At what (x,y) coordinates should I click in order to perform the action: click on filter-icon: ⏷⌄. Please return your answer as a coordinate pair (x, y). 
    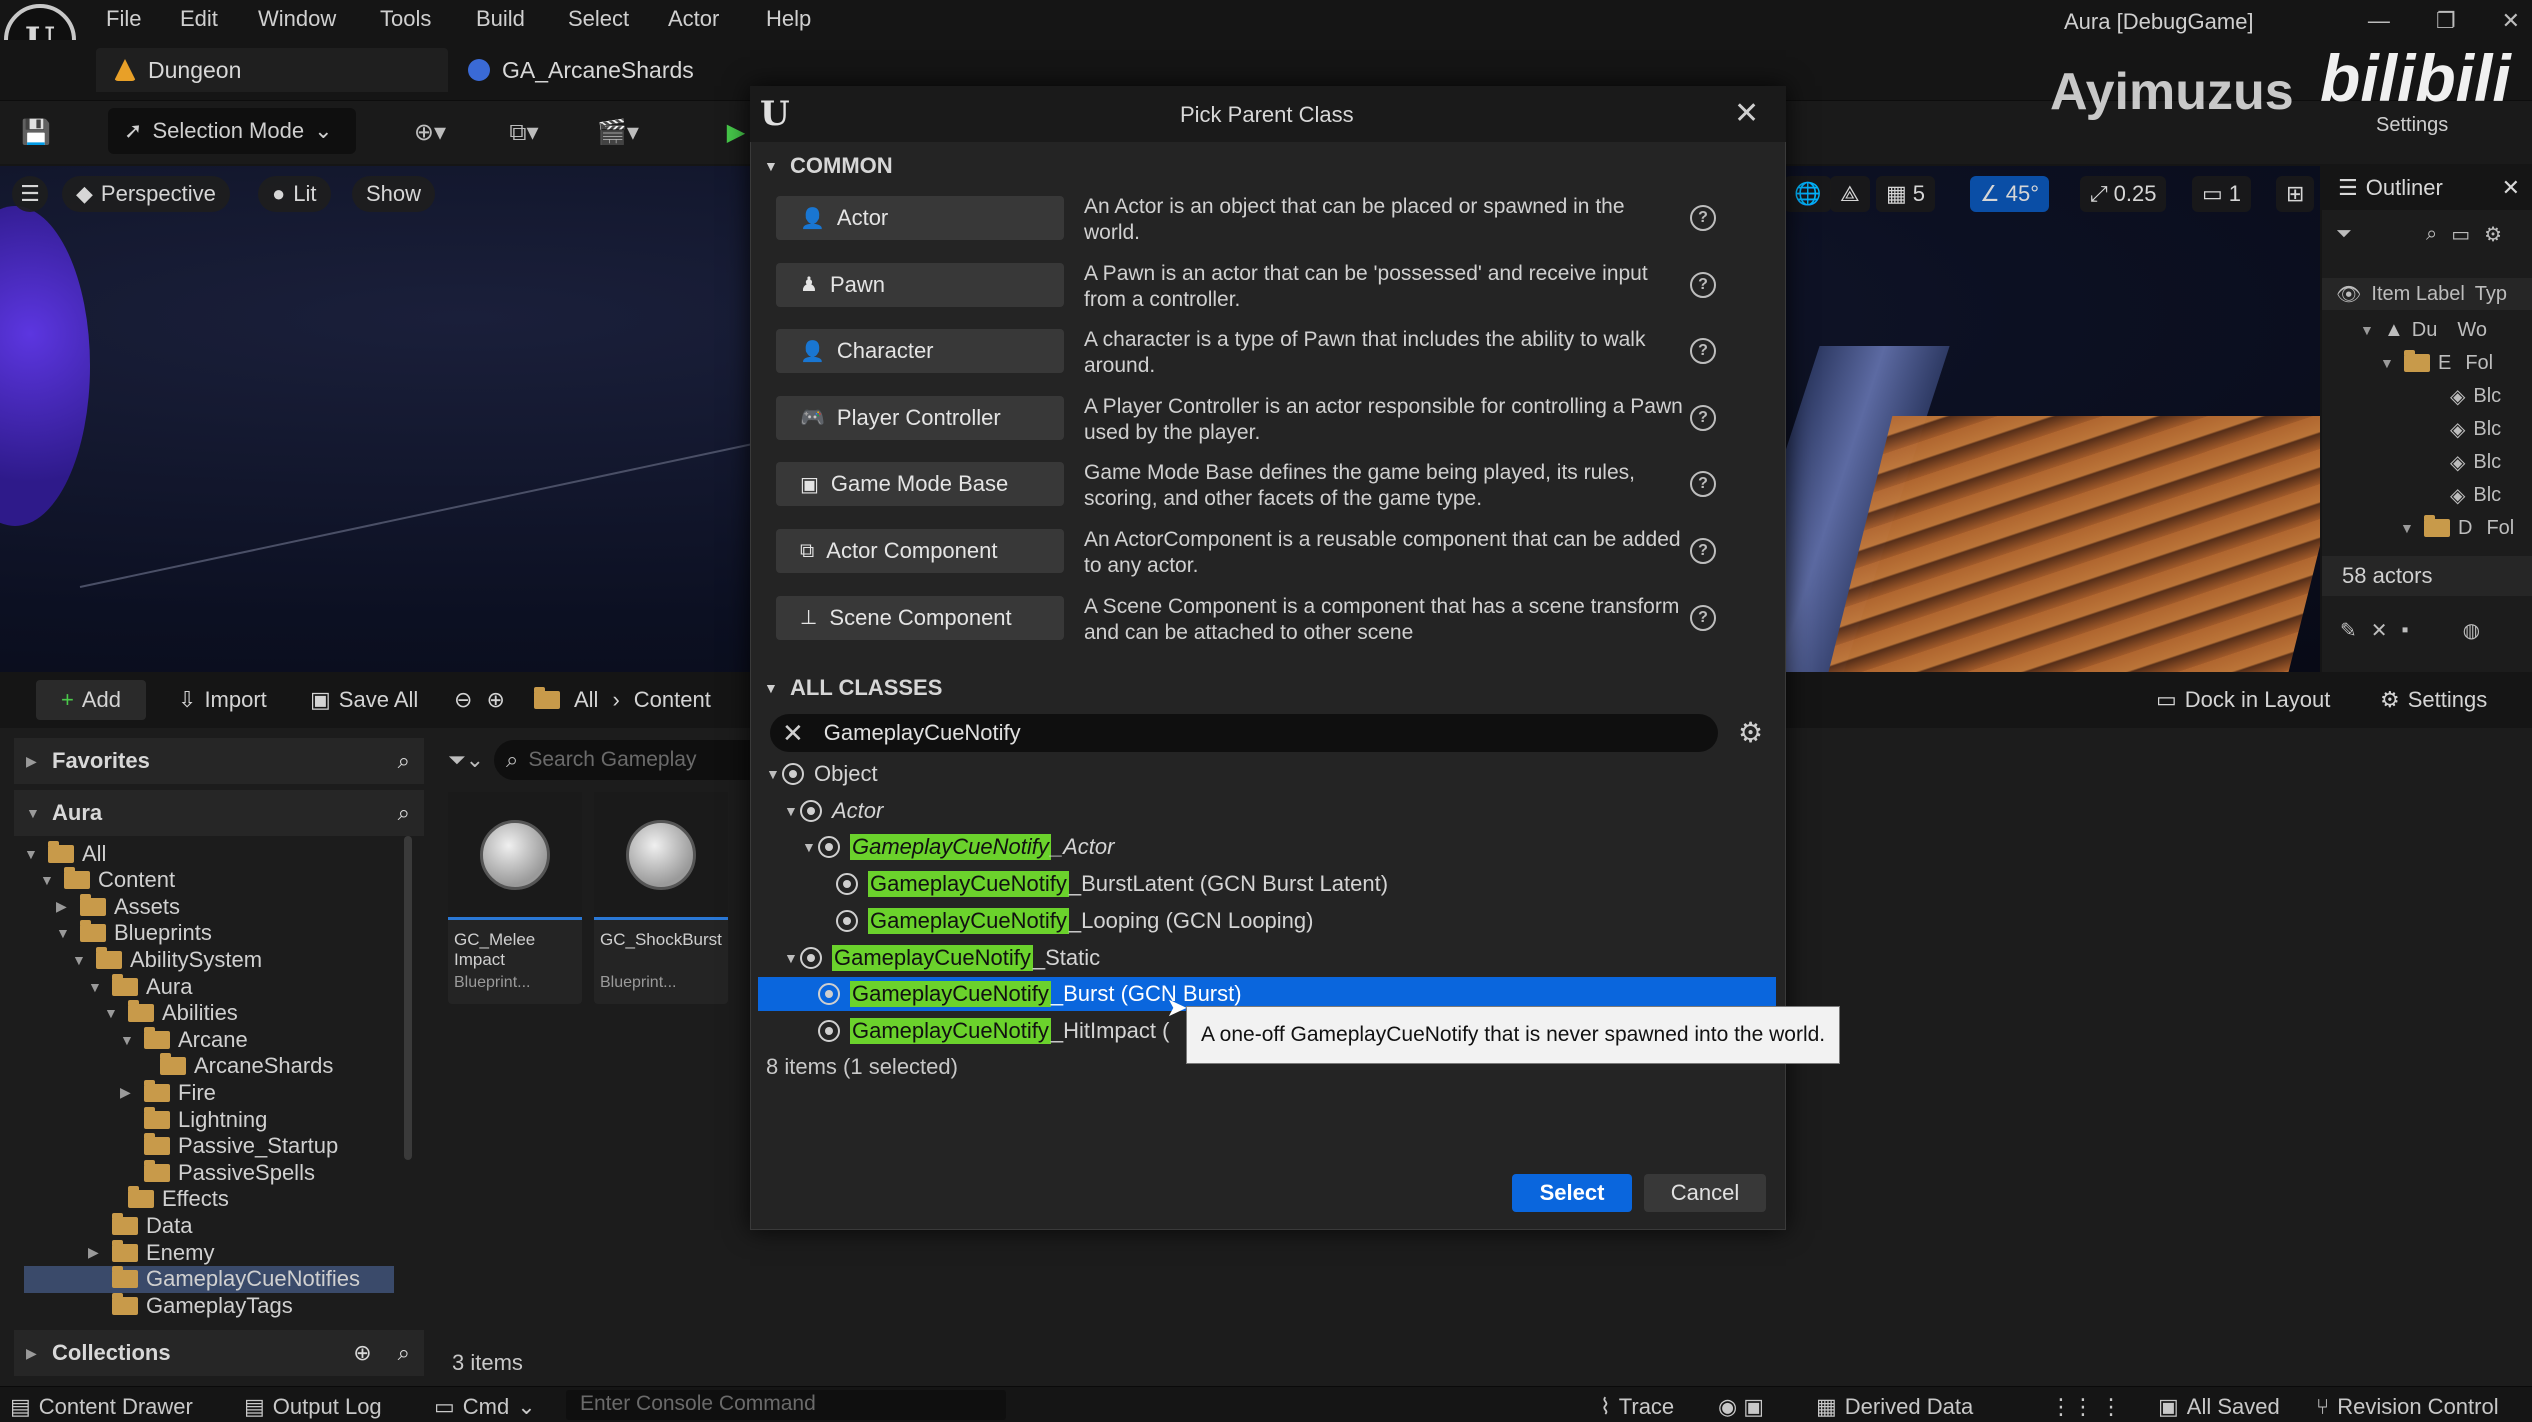
    Looking at the image, I should click on (466, 760).